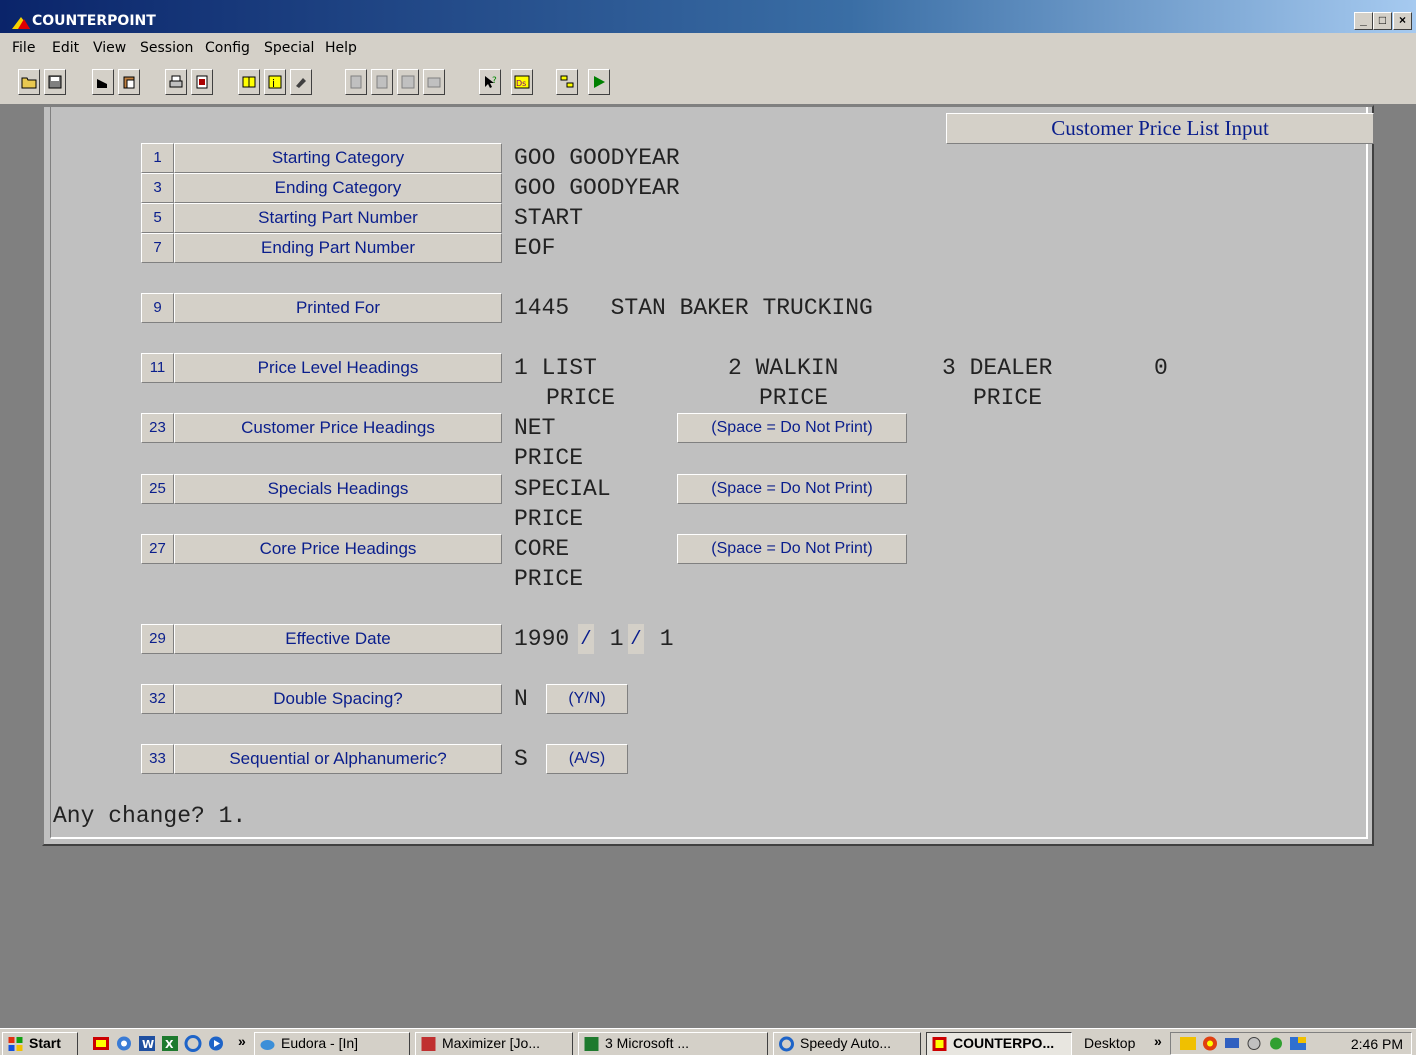 This screenshot has width=1416, height=1055. I want to click on minimize-button: _, so click(1363, 21).